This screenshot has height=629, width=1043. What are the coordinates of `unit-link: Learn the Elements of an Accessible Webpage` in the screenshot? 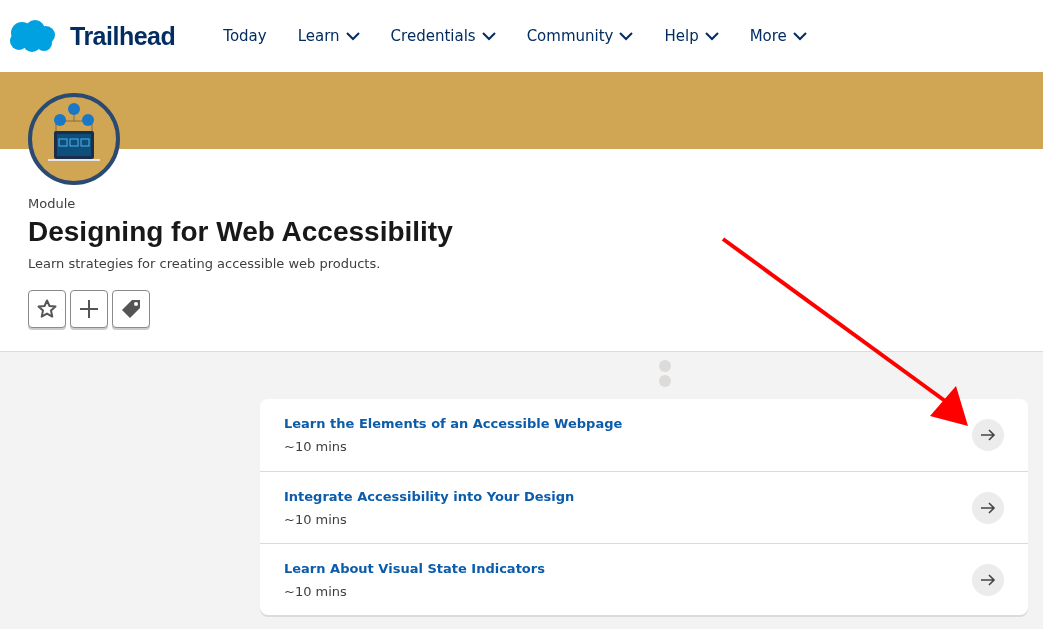 It's located at (453, 423).